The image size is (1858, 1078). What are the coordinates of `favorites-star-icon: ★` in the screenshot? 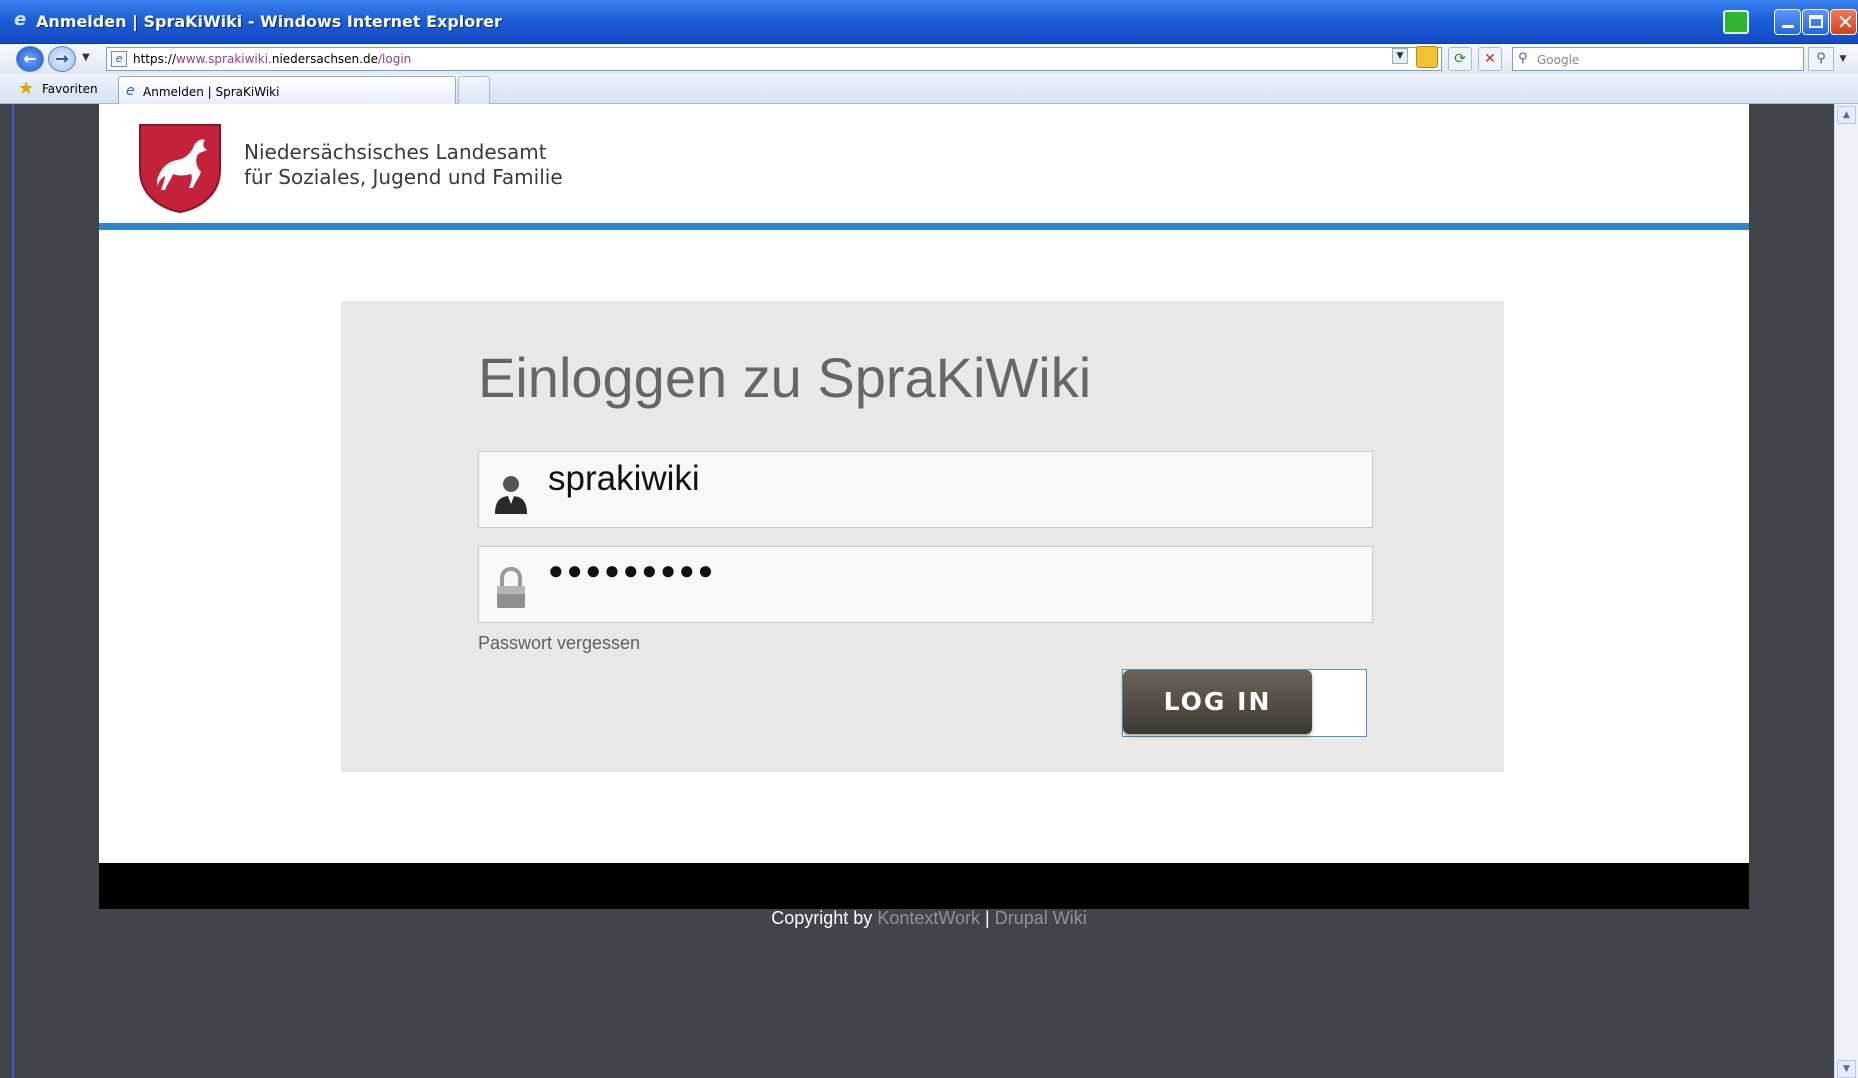 It's located at (26, 88).